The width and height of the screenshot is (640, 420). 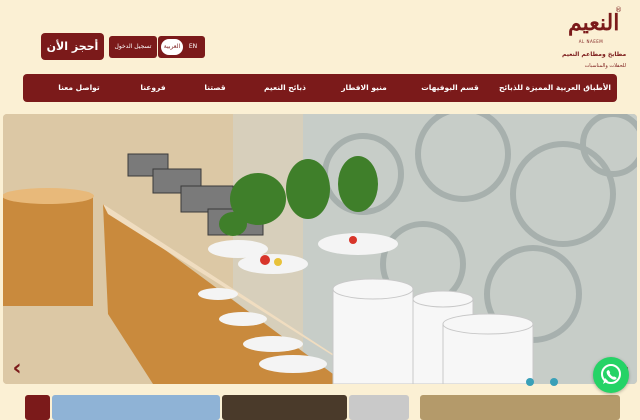 I want to click on nav-item-buffets: قسم البوفيهات, so click(x=450, y=88).